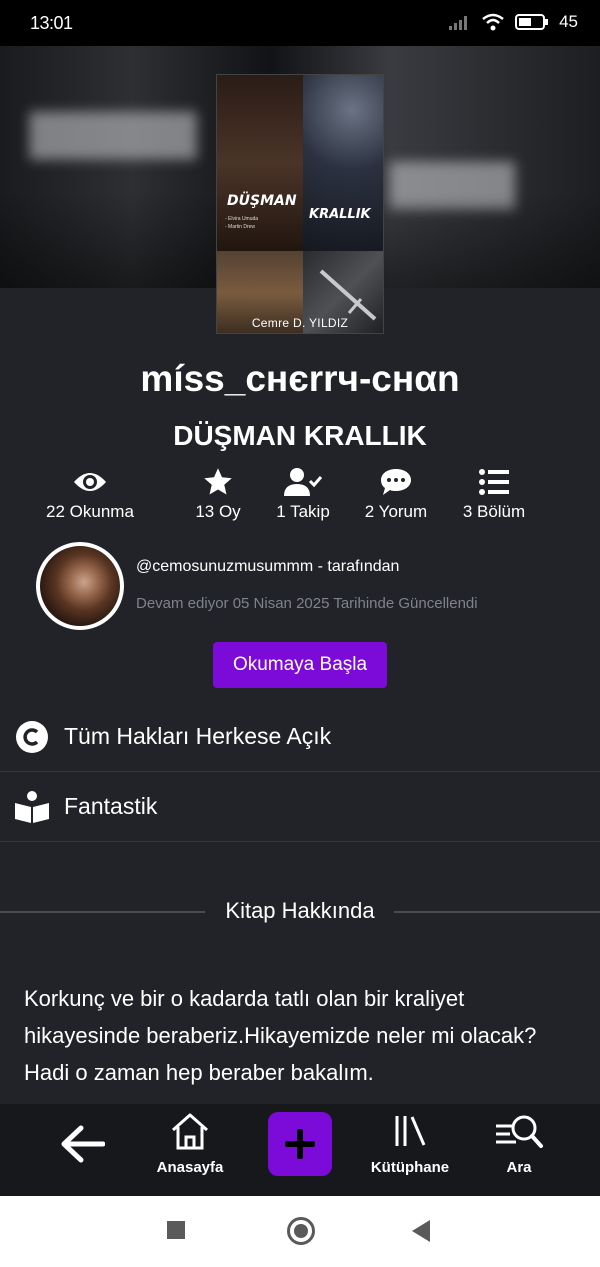 The image size is (600, 1267). I want to click on nav-home: Anasayfa, so click(190, 1158).